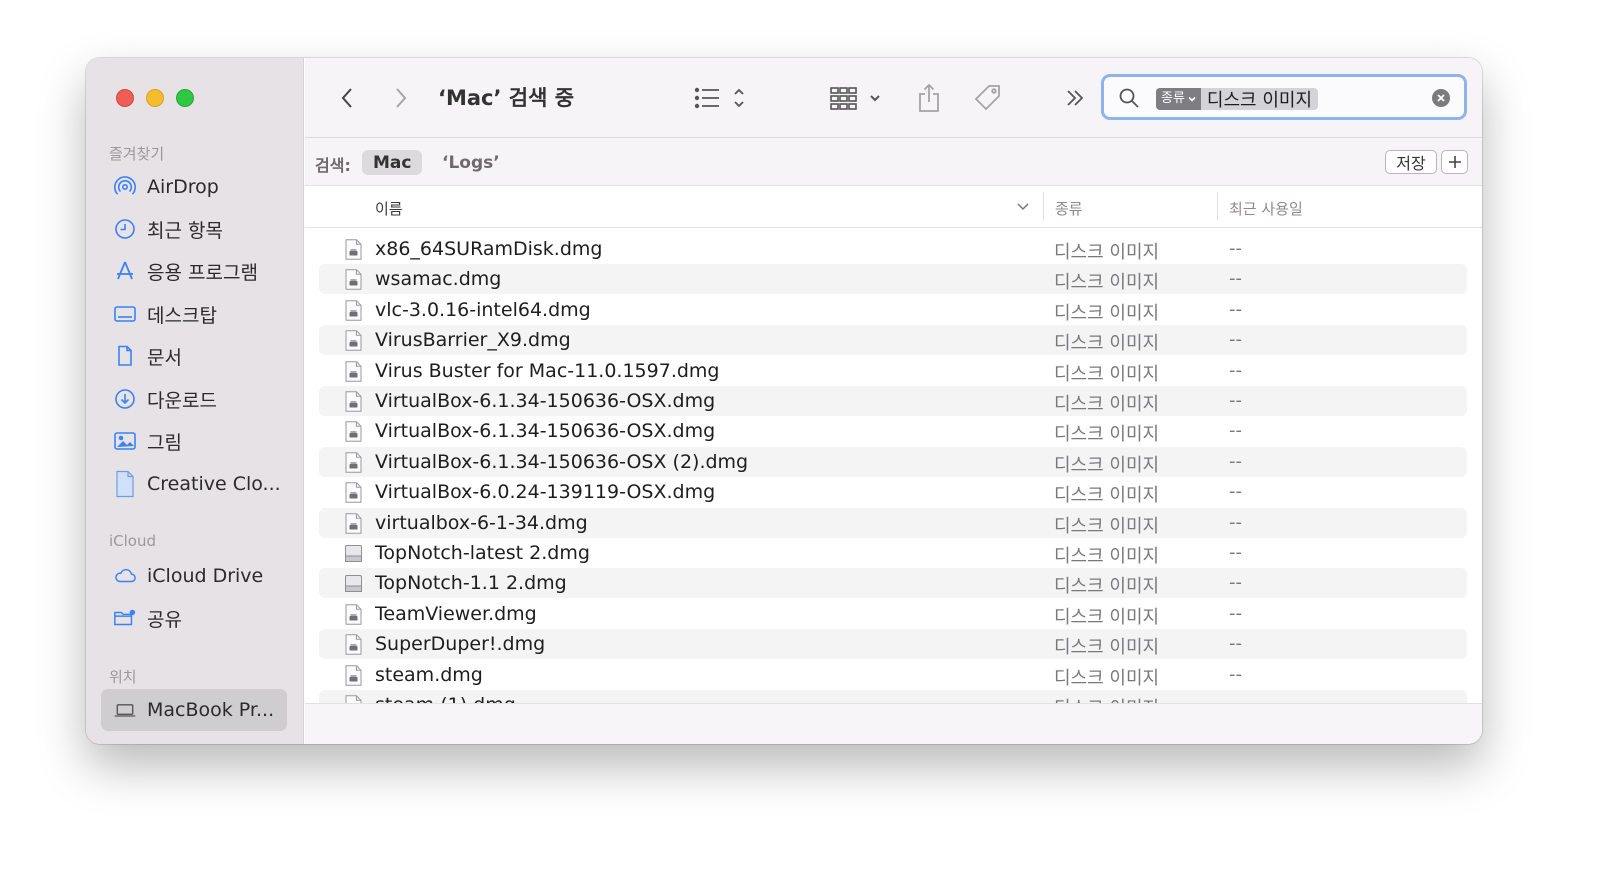  What do you see at coordinates (1237, 99) in the screenshot?
I see `search-token: 종류 디스크 이미지` at bounding box center [1237, 99].